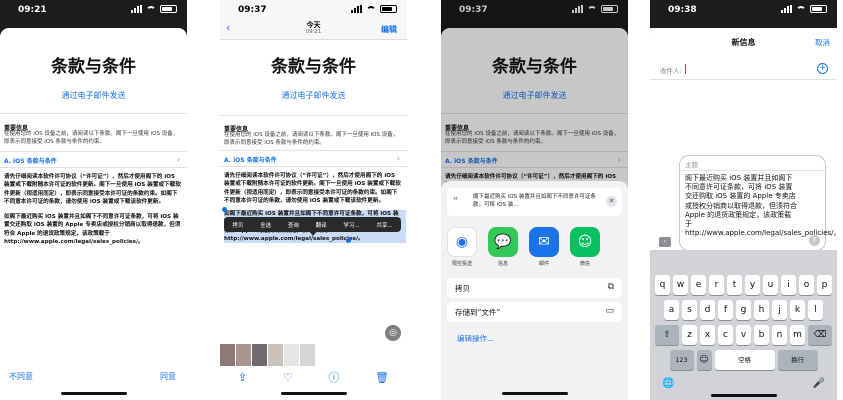 The image size is (843, 400). I want to click on quote-icon: ❝, so click(455, 201).